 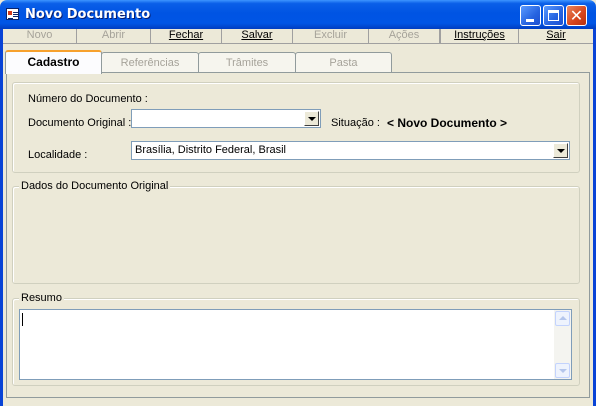 I want to click on menu-abrir: Abrir, so click(x=114, y=36).